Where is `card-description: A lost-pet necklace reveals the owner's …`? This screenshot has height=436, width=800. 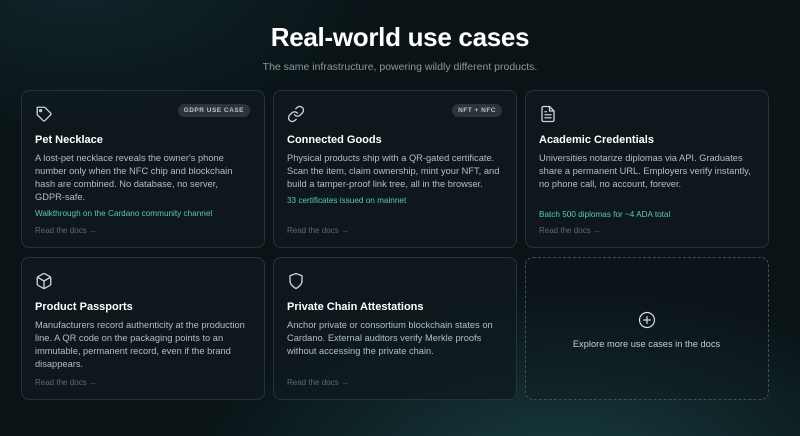 card-description: A lost-pet necklace reveals the owner's … is located at coordinates (134, 177).